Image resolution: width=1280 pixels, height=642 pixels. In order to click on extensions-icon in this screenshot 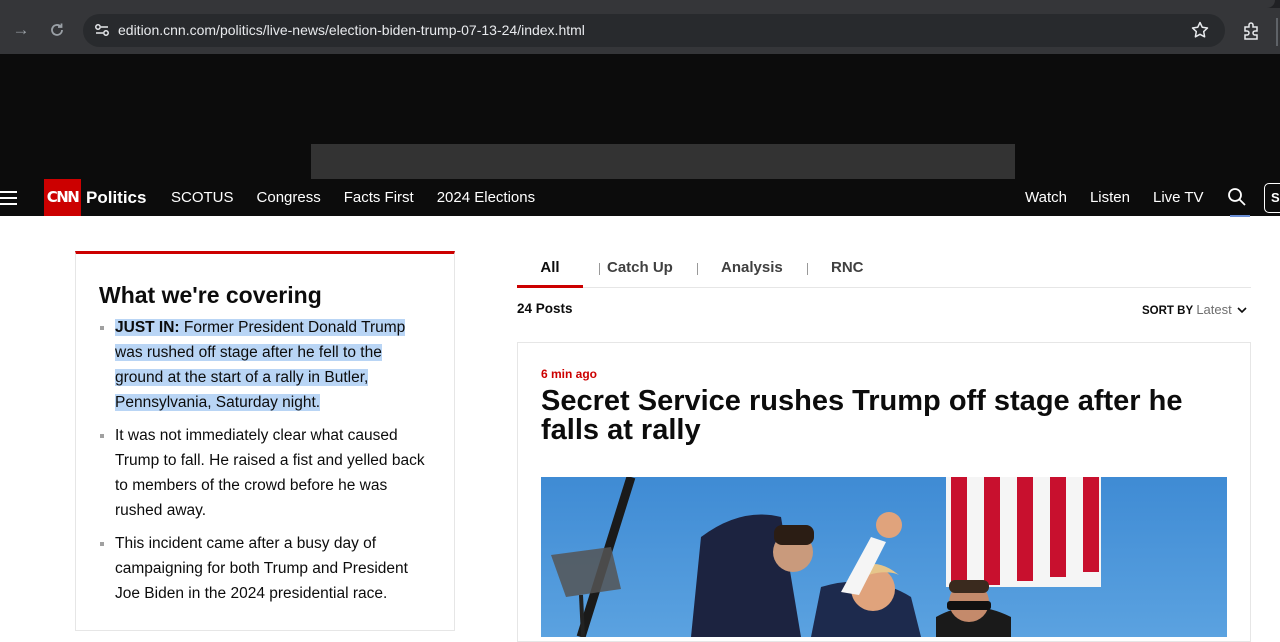, I will do `click(1251, 31)`.